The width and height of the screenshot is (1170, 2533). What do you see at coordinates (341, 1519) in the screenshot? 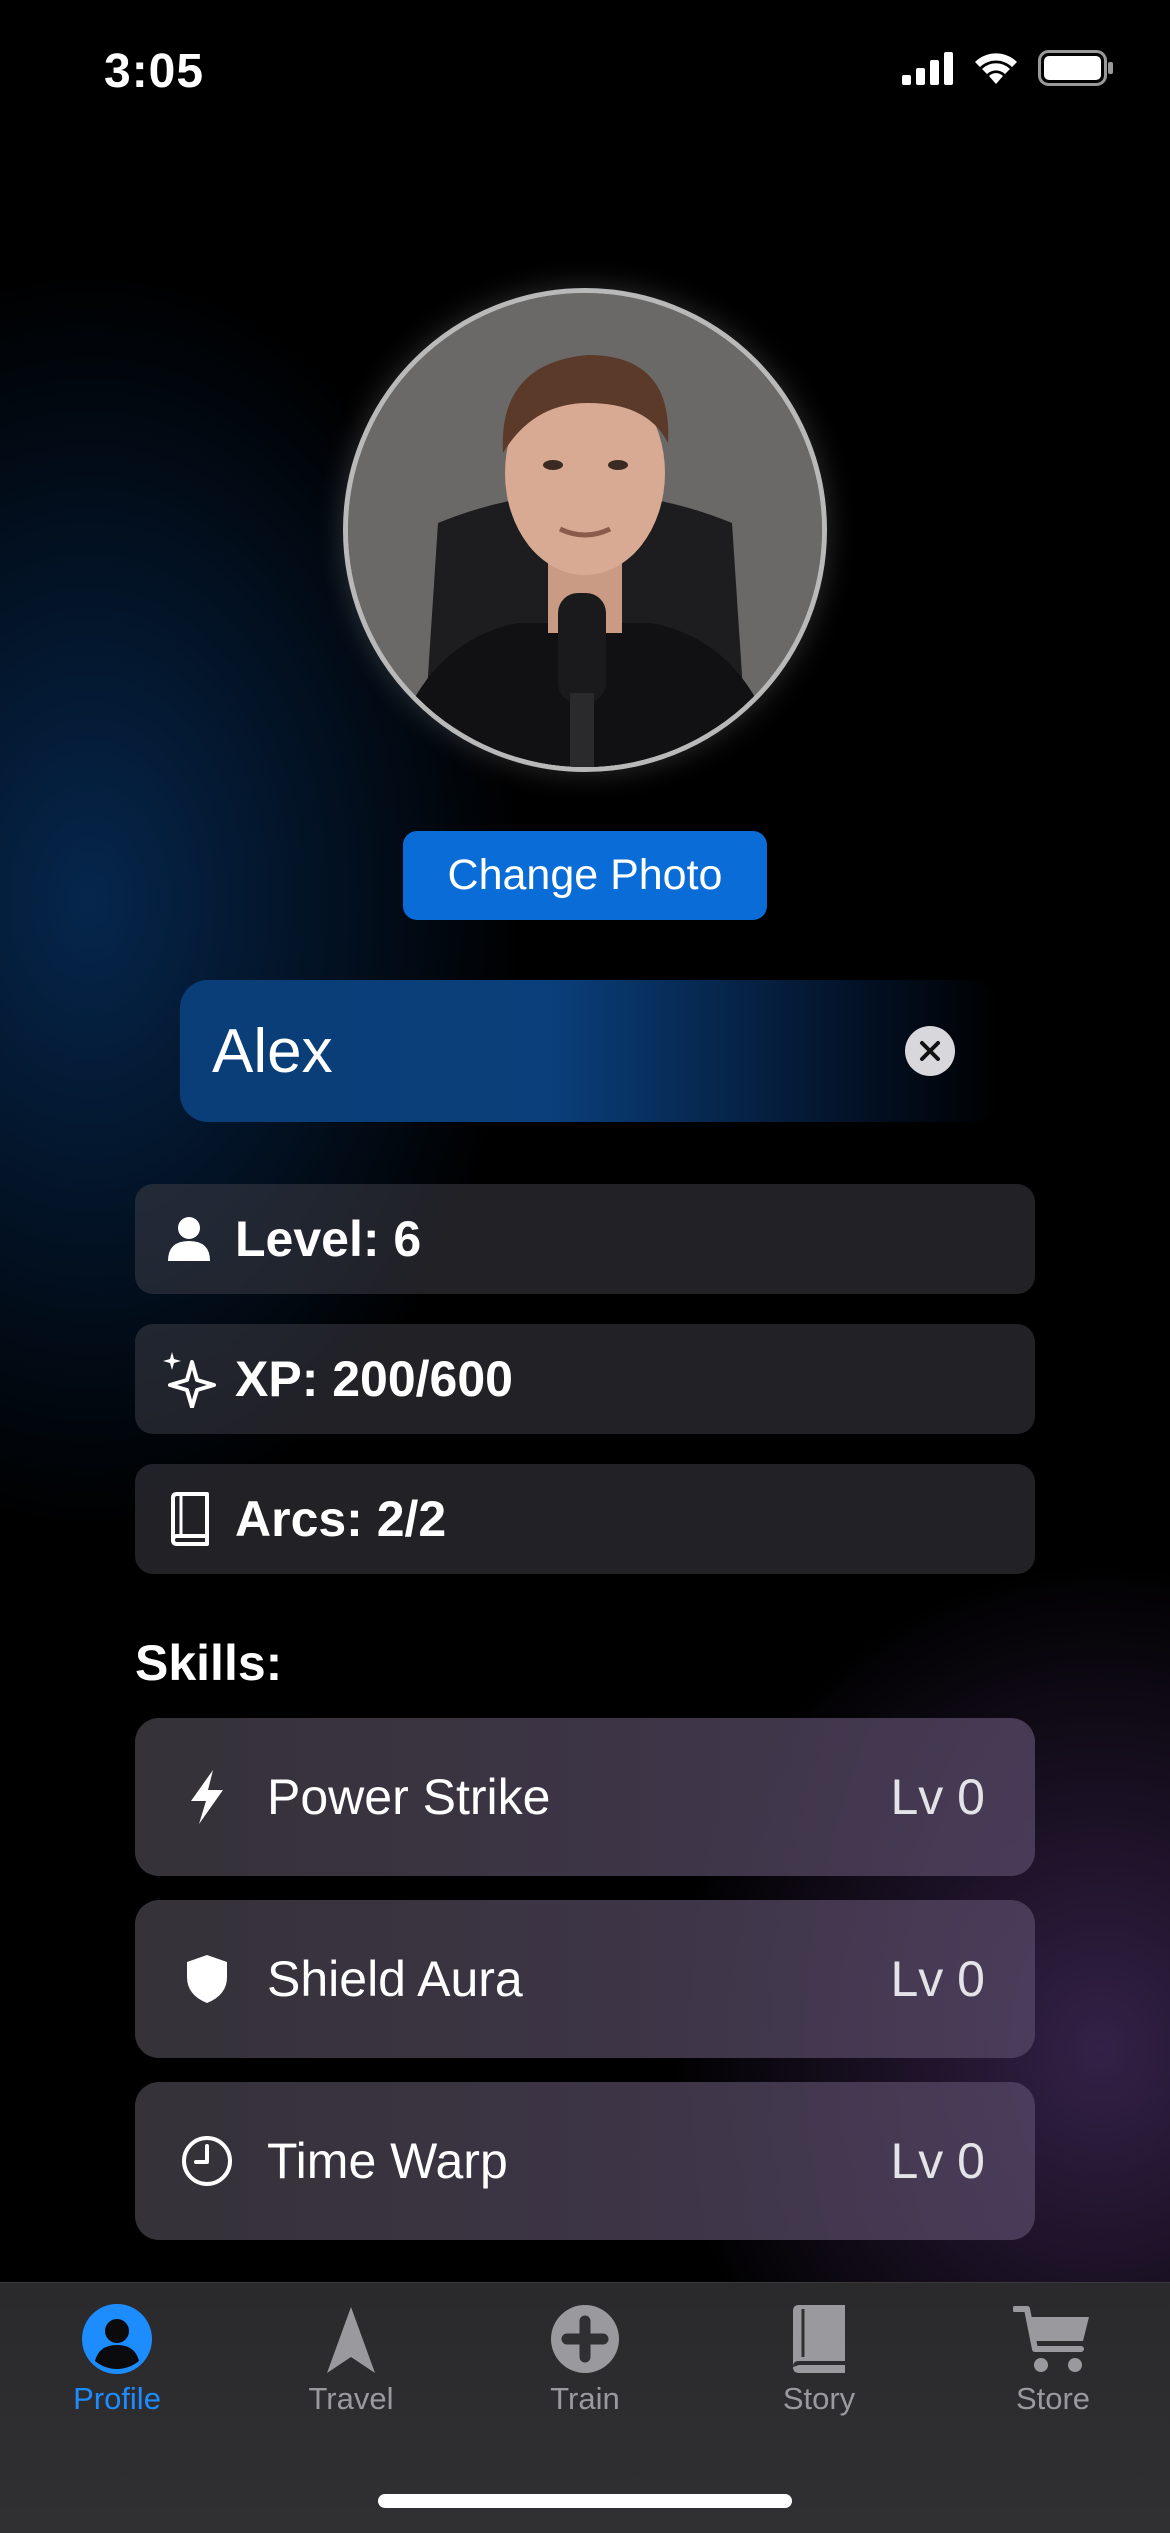
I see `stat-arcs-label: Arcs: 2/2` at bounding box center [341, 1519].